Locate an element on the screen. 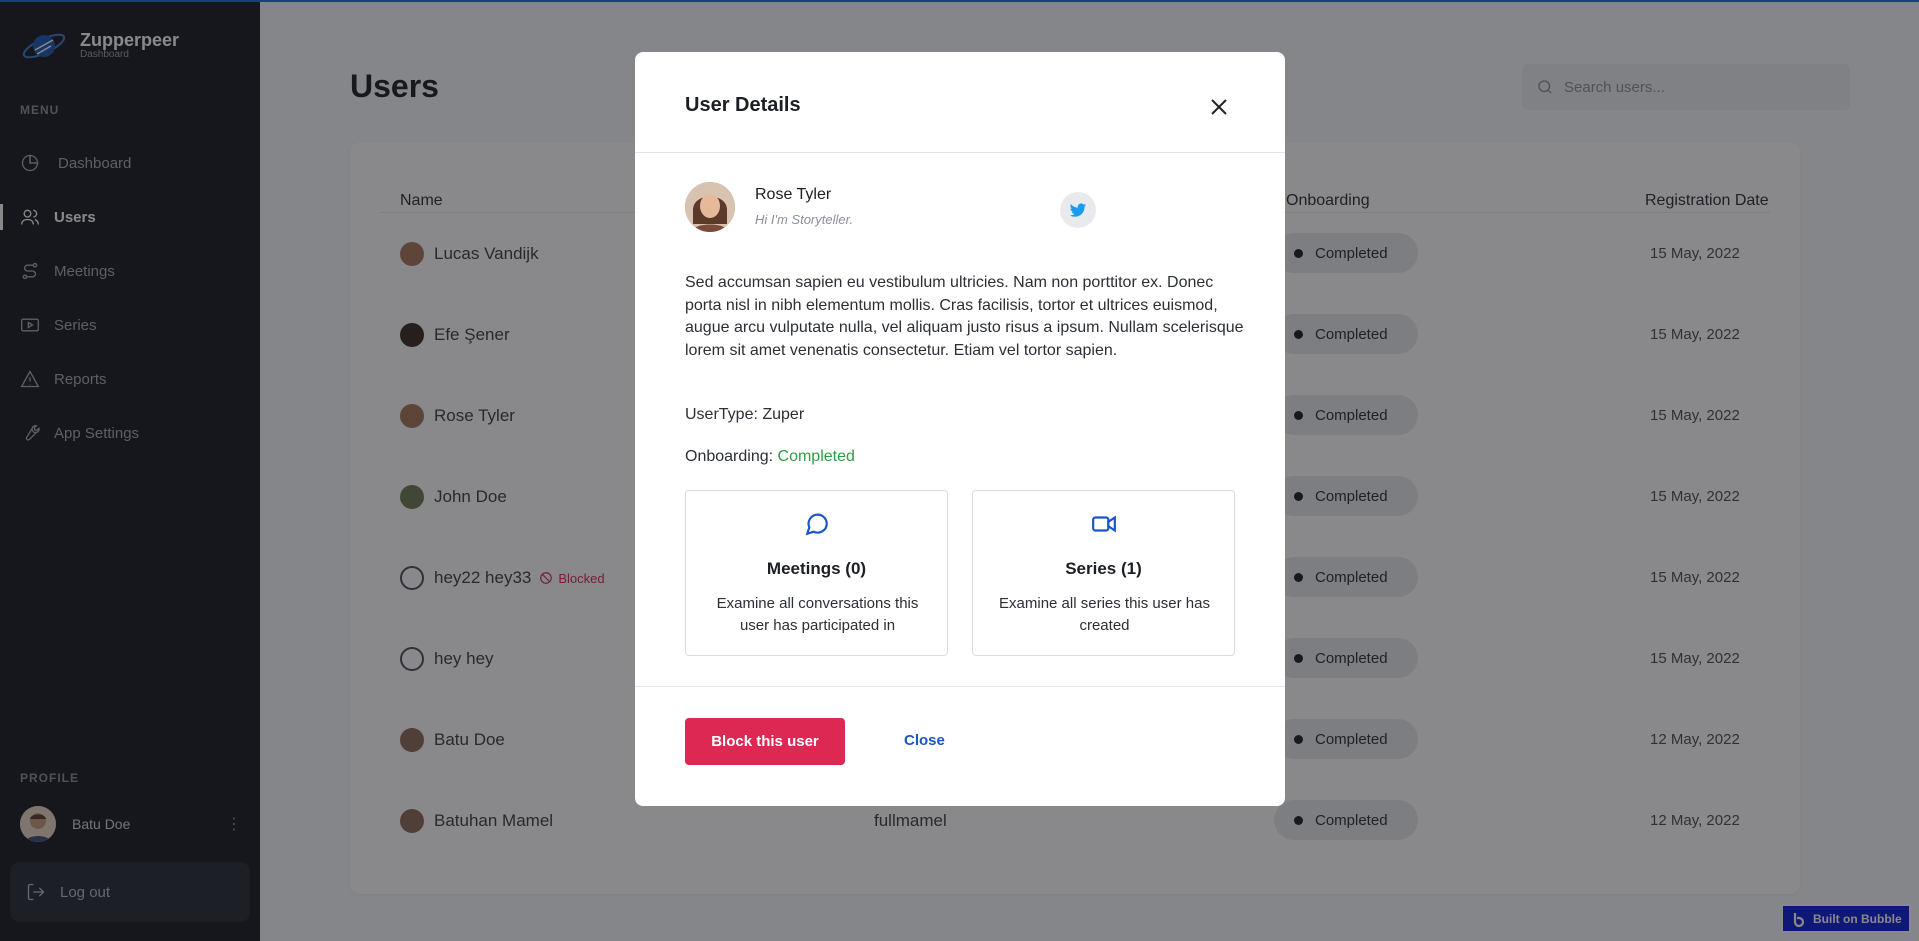 This screenshot has width=1919, height=941. close-button: Close is located at coordinates (924, 740).